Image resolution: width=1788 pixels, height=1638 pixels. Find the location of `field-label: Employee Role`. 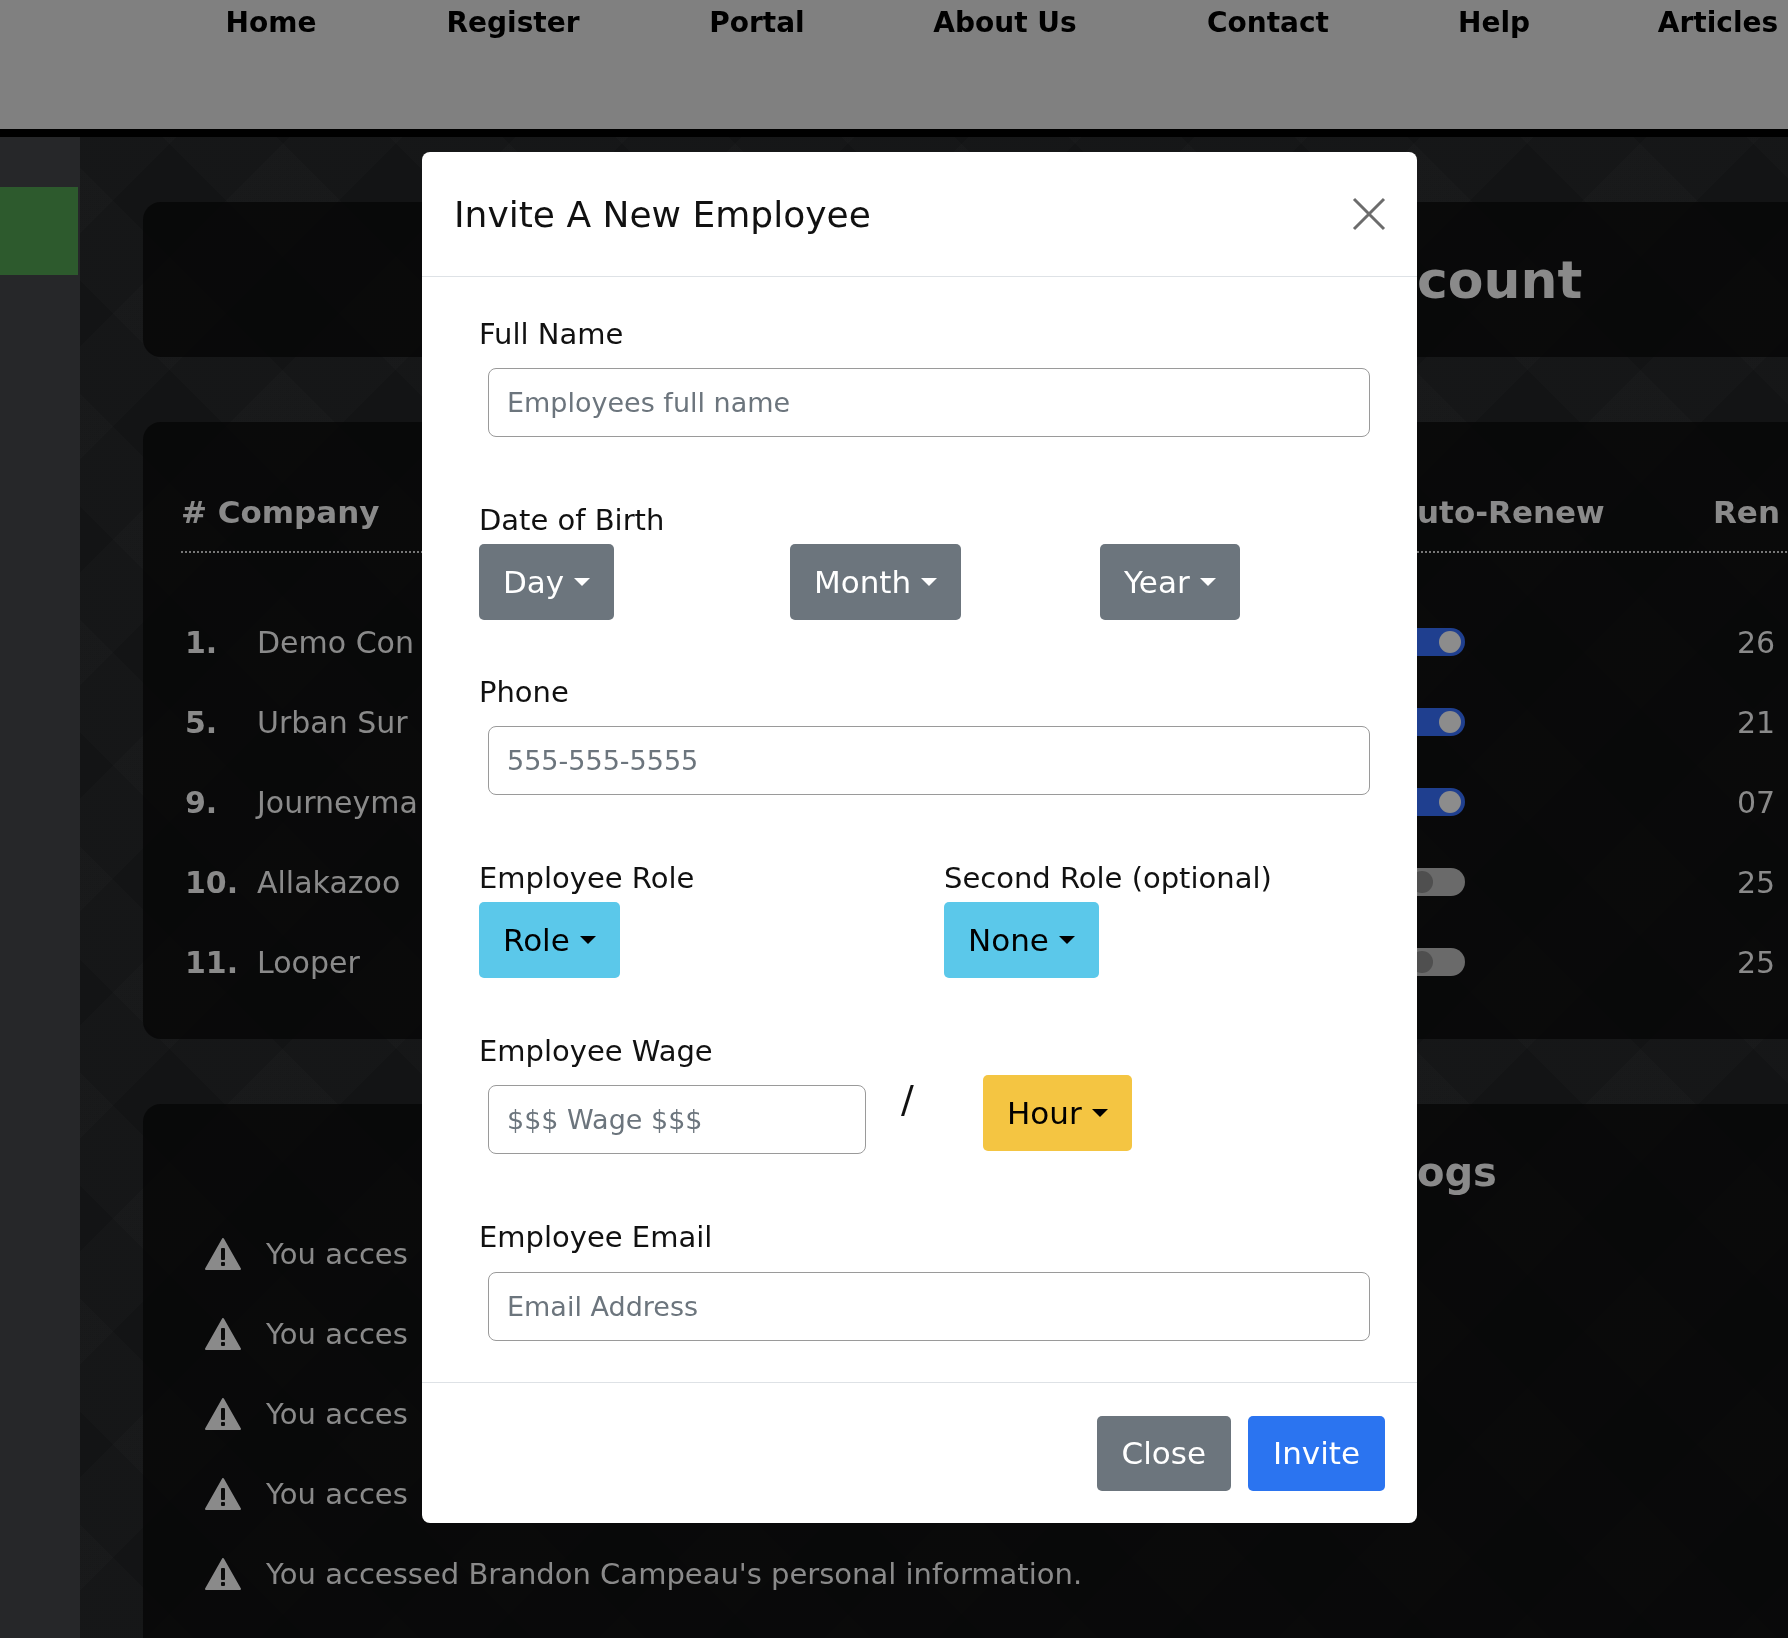

field-label: Employee Role is located at coordinates (587, 878).